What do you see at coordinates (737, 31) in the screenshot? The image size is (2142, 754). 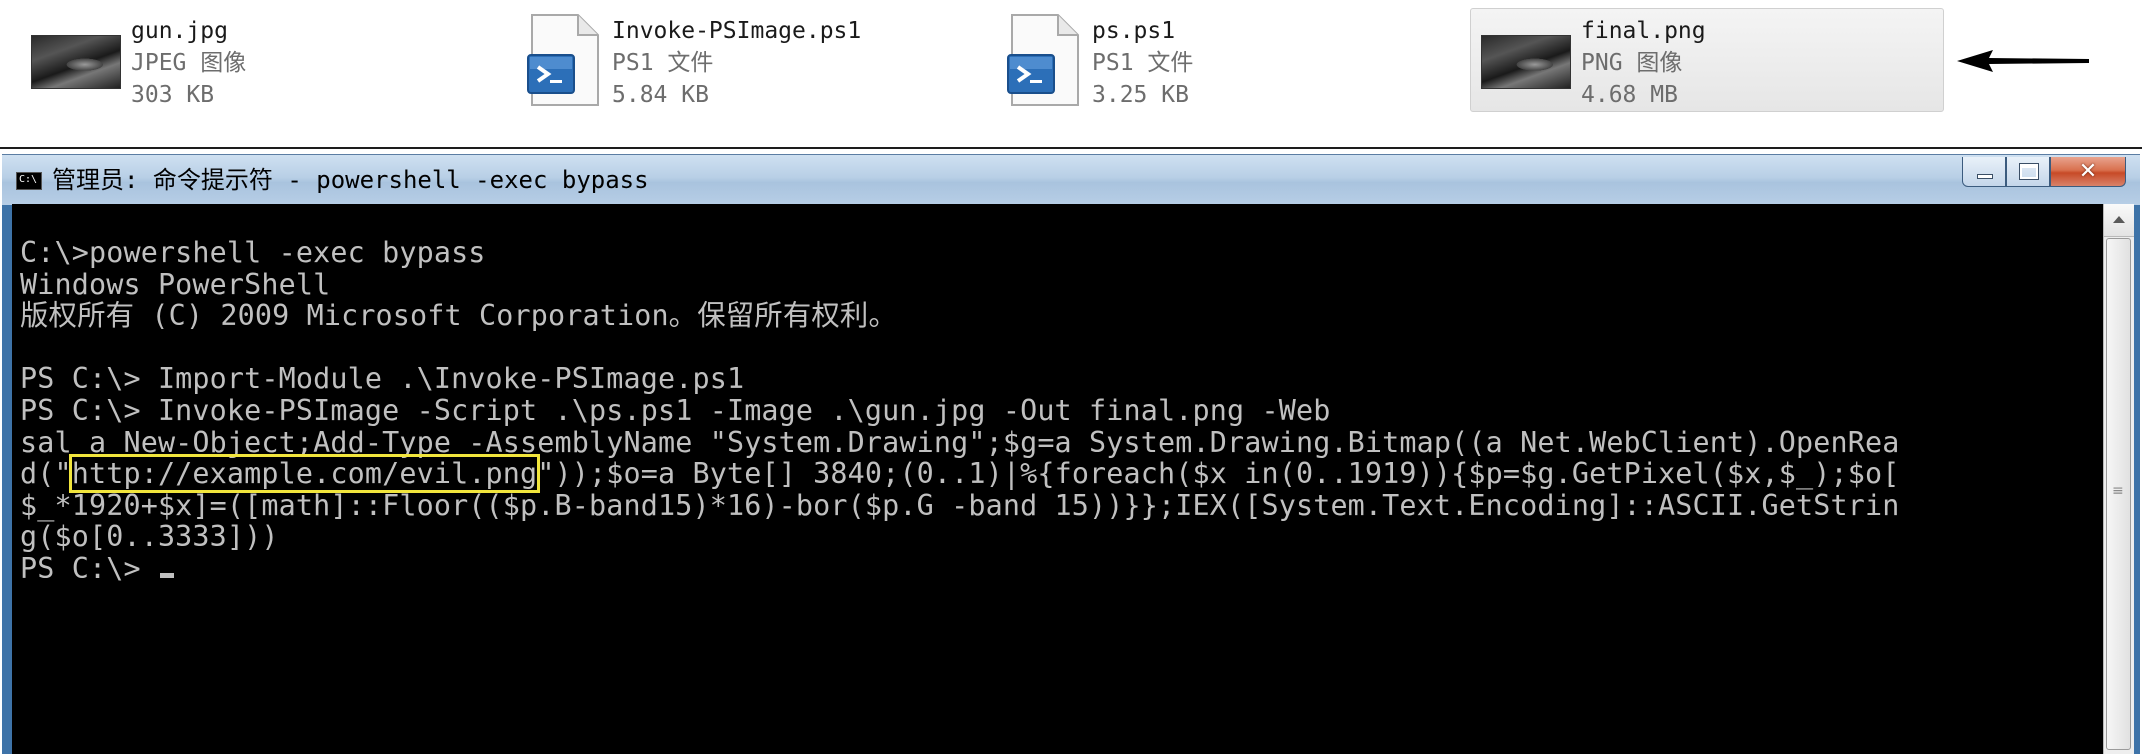 I see `file-name: Invoke-PSImage.ps1` at bounding box center [737, 31].